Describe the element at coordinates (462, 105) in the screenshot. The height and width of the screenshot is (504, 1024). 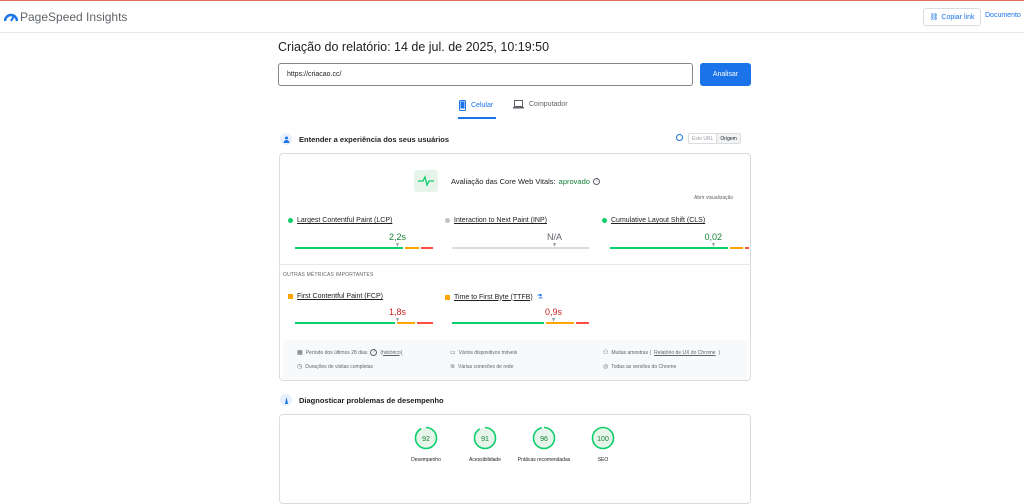
I see `phone-icon` at that location.